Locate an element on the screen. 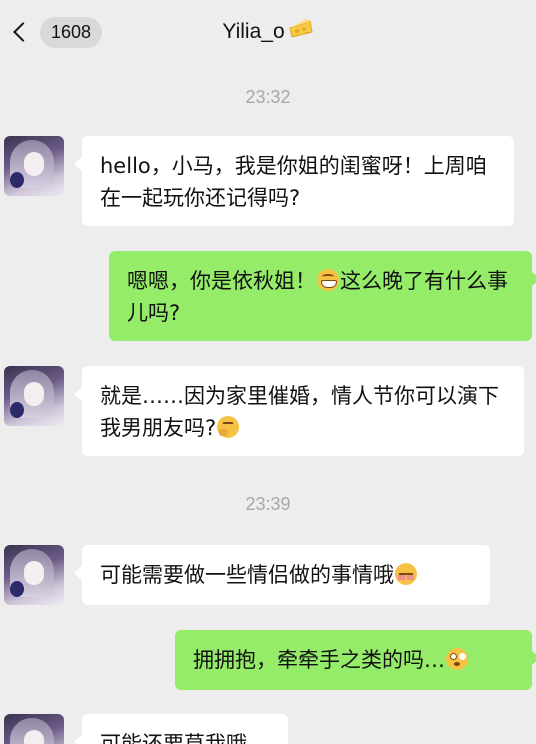  message-text: 可能还要草我哦 is located at coordinates (173, 738).